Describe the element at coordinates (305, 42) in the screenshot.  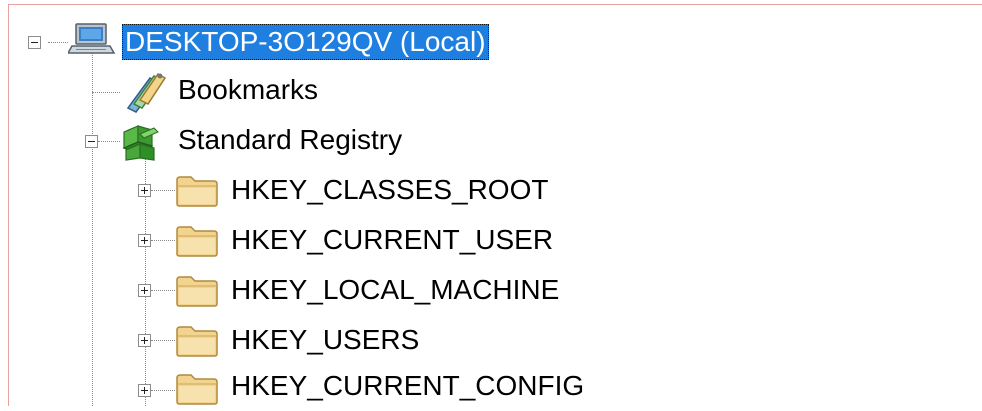
I see `tree-label-root: DESKTOP-3O129QV (Local)` at that location.